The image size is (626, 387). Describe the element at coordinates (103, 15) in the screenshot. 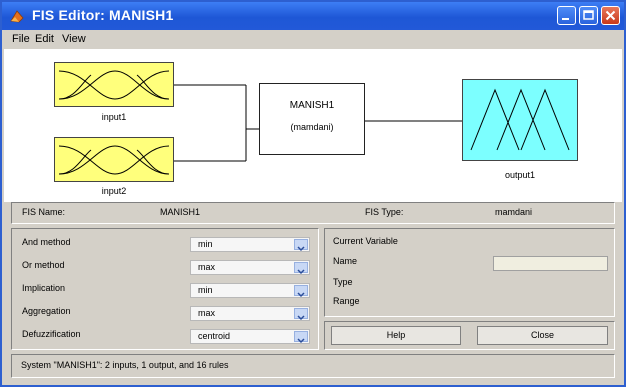

I see `window-title: FIS Editor: MANISH1` at that location.